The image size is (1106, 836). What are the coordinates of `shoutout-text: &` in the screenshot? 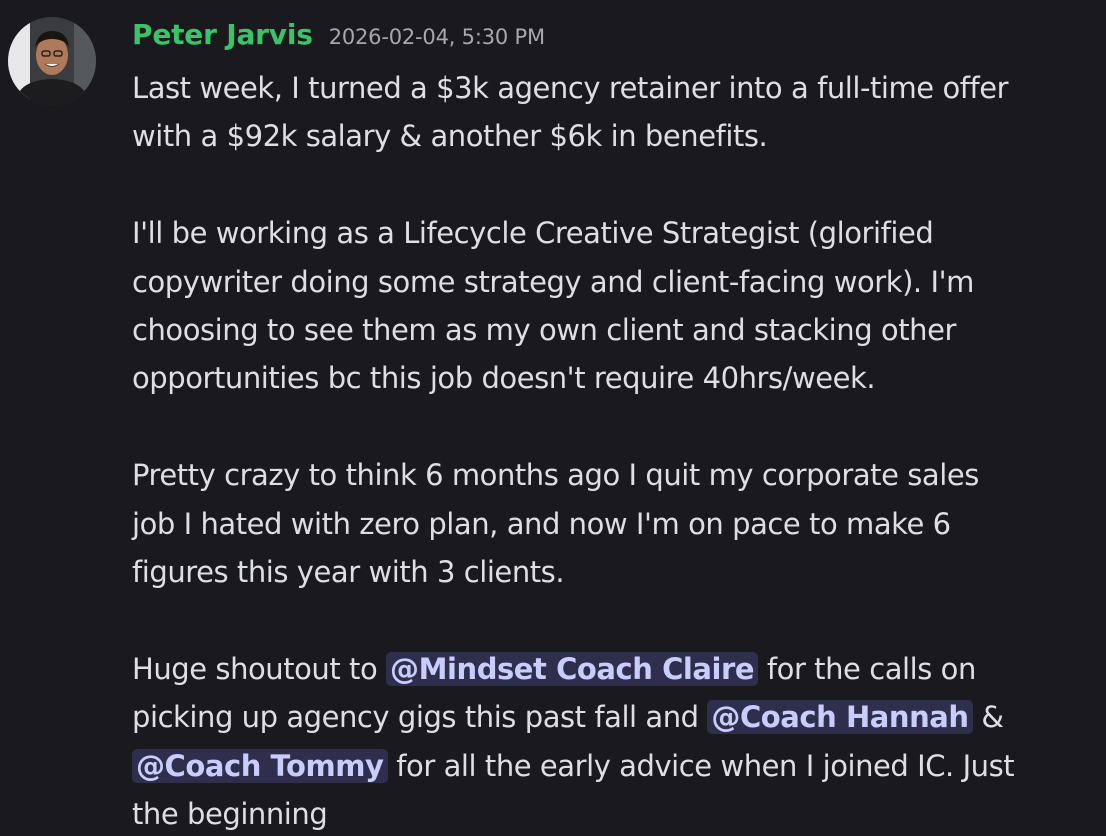 It's located at (992, 717).